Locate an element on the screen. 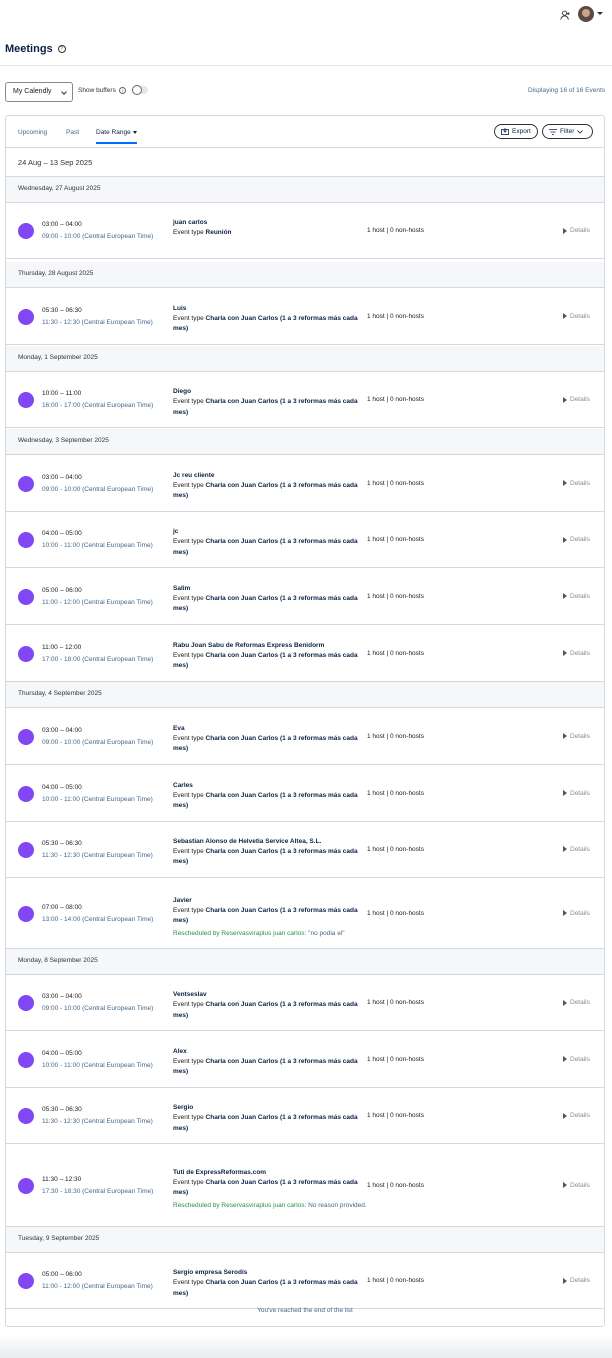 The image size is (612, 1358). info-icon: i is located at coordinates (122, 90).